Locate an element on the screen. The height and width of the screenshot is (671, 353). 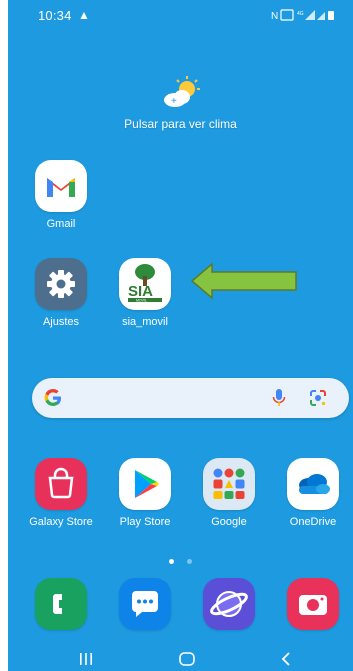
recents-button is located at coordinates (86, 659).